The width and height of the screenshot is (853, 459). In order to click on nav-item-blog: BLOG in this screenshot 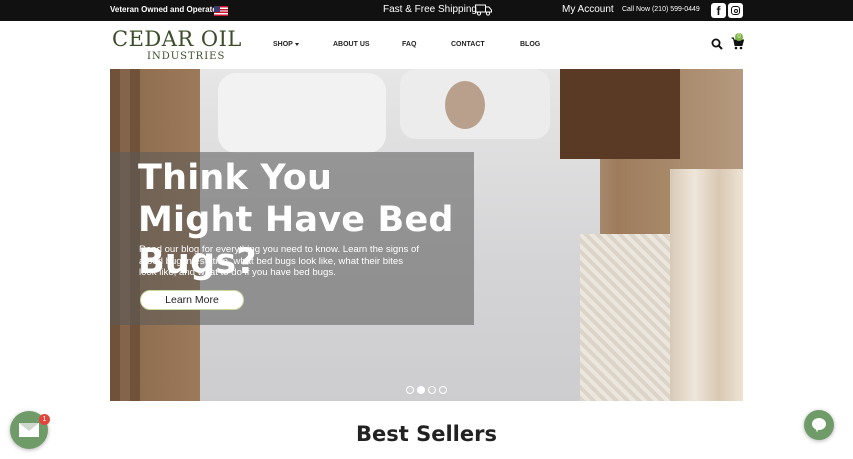, I will do `click(530, 44)`.